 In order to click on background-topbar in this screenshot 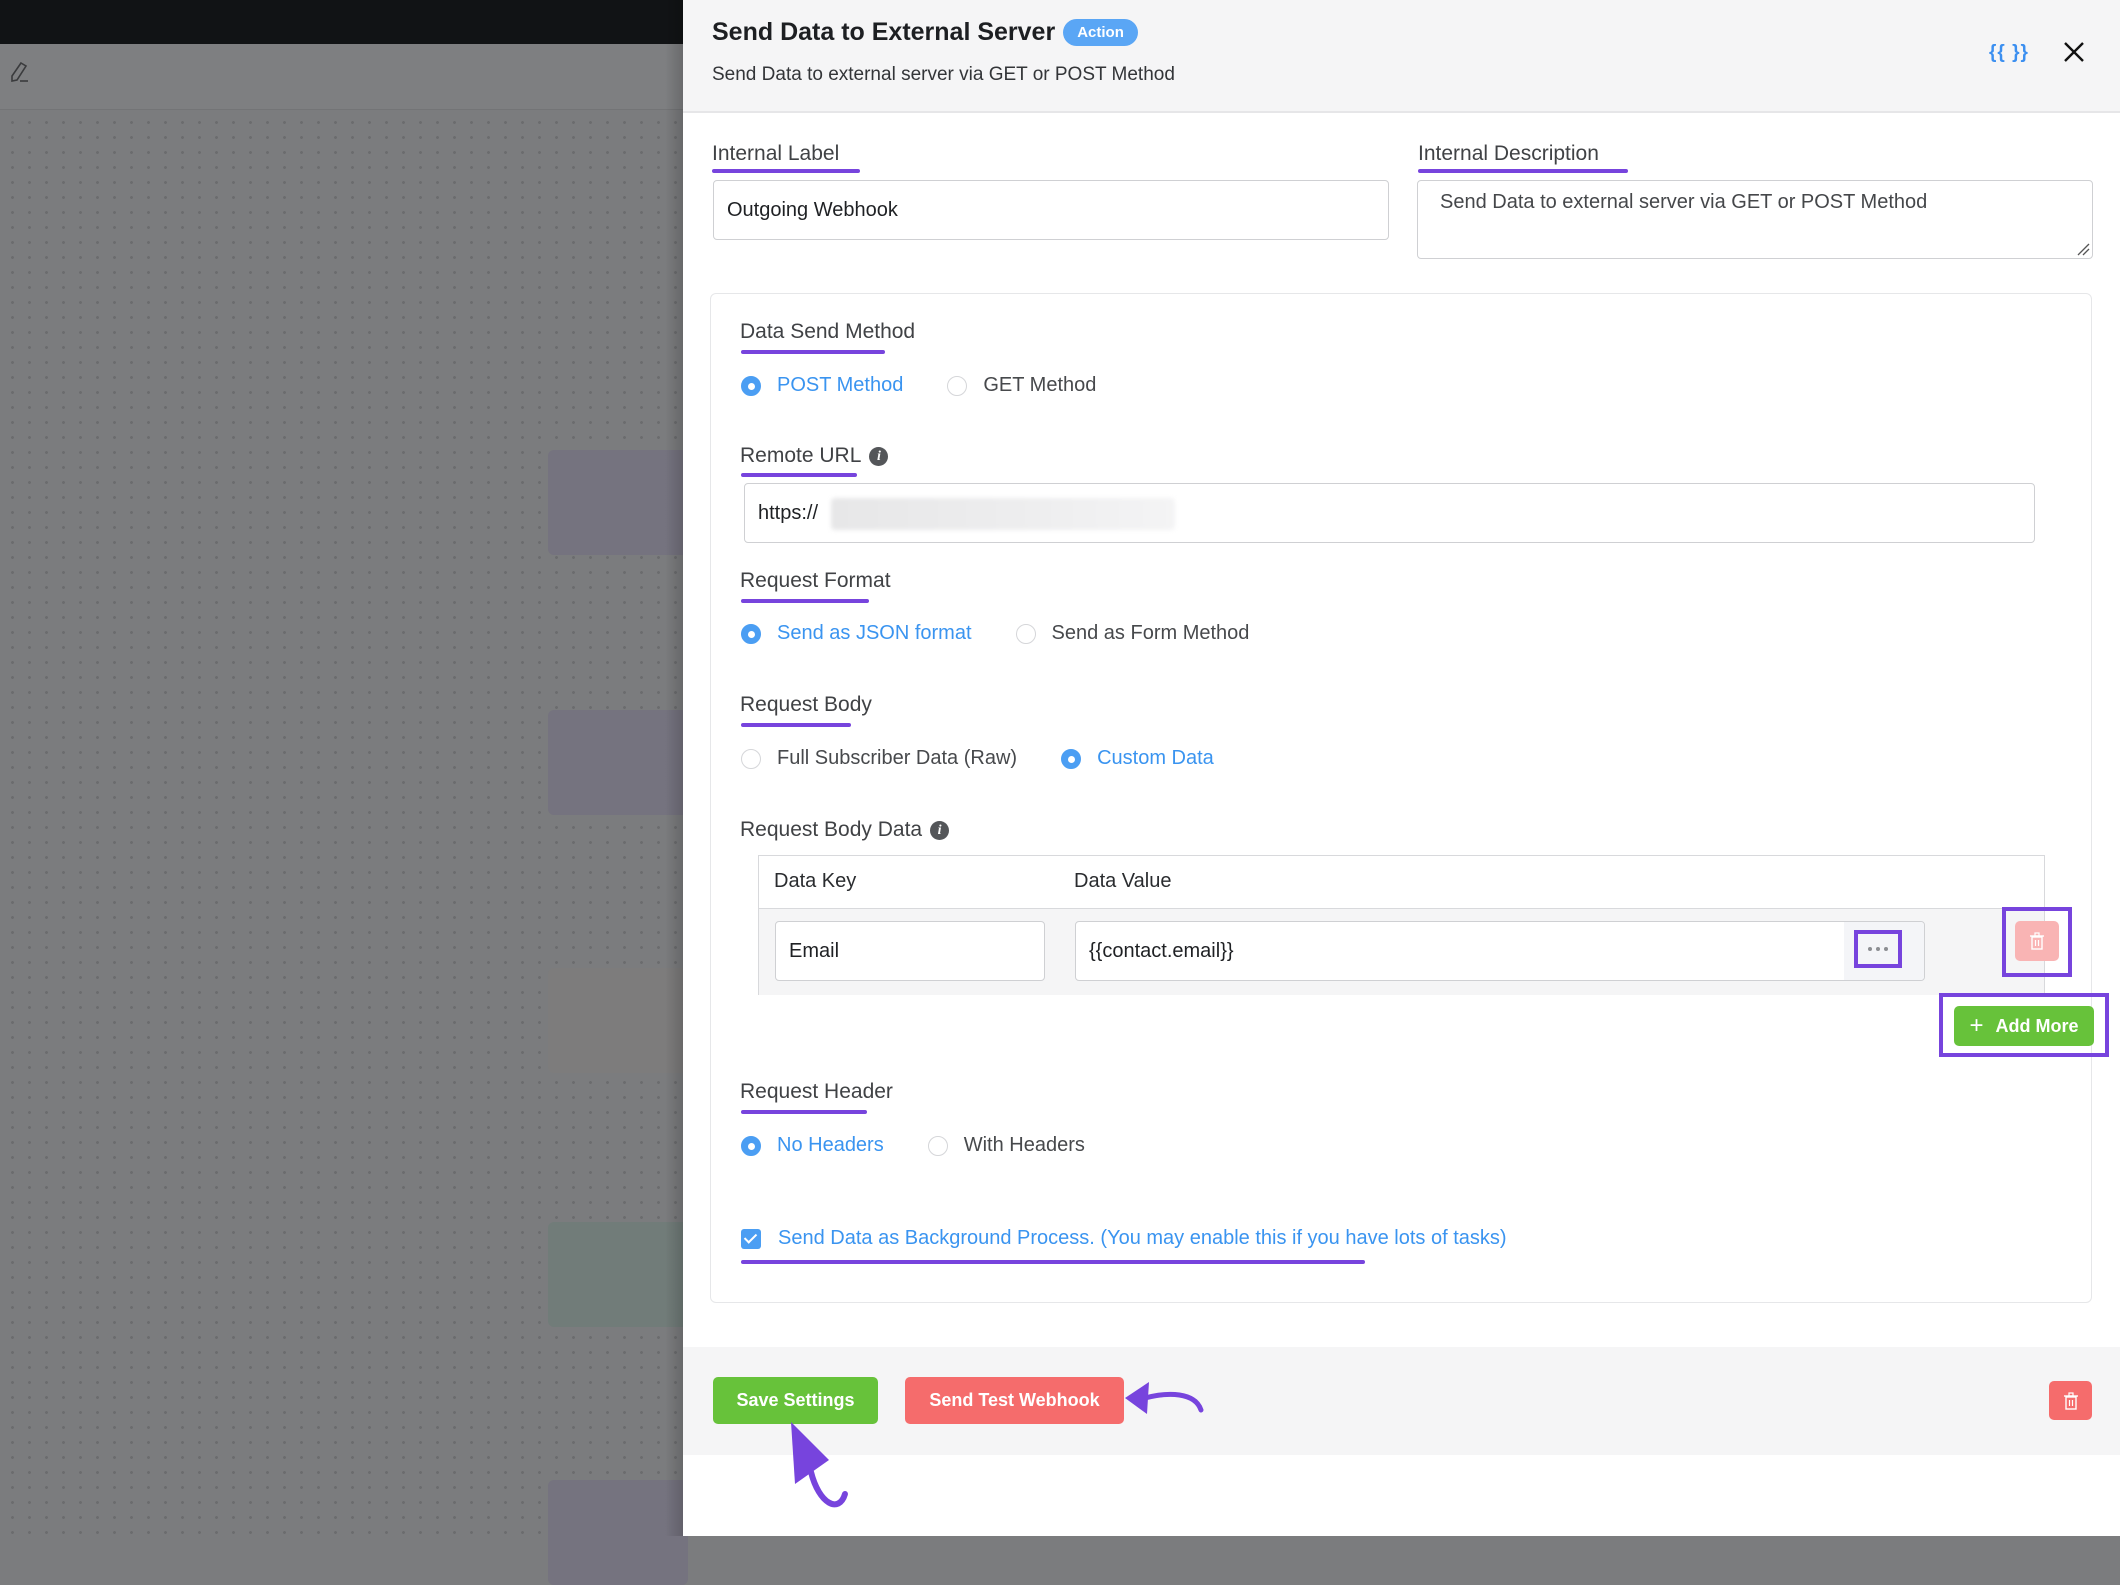, I will do `click(341, 22)`.